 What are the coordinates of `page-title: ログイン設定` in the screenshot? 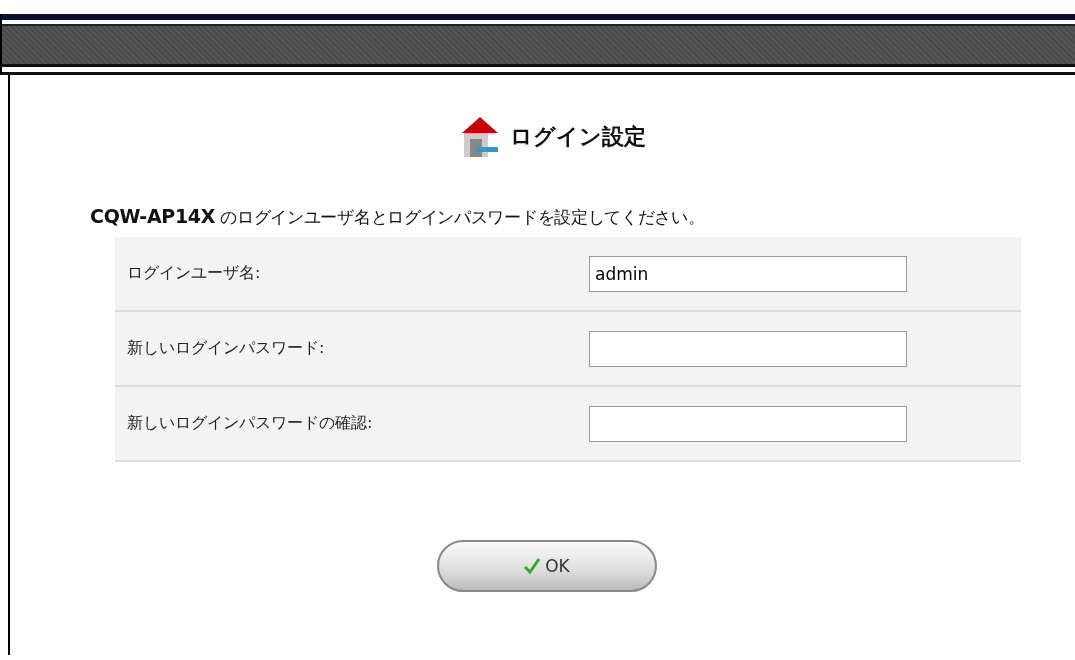 It's located at (577, 137).